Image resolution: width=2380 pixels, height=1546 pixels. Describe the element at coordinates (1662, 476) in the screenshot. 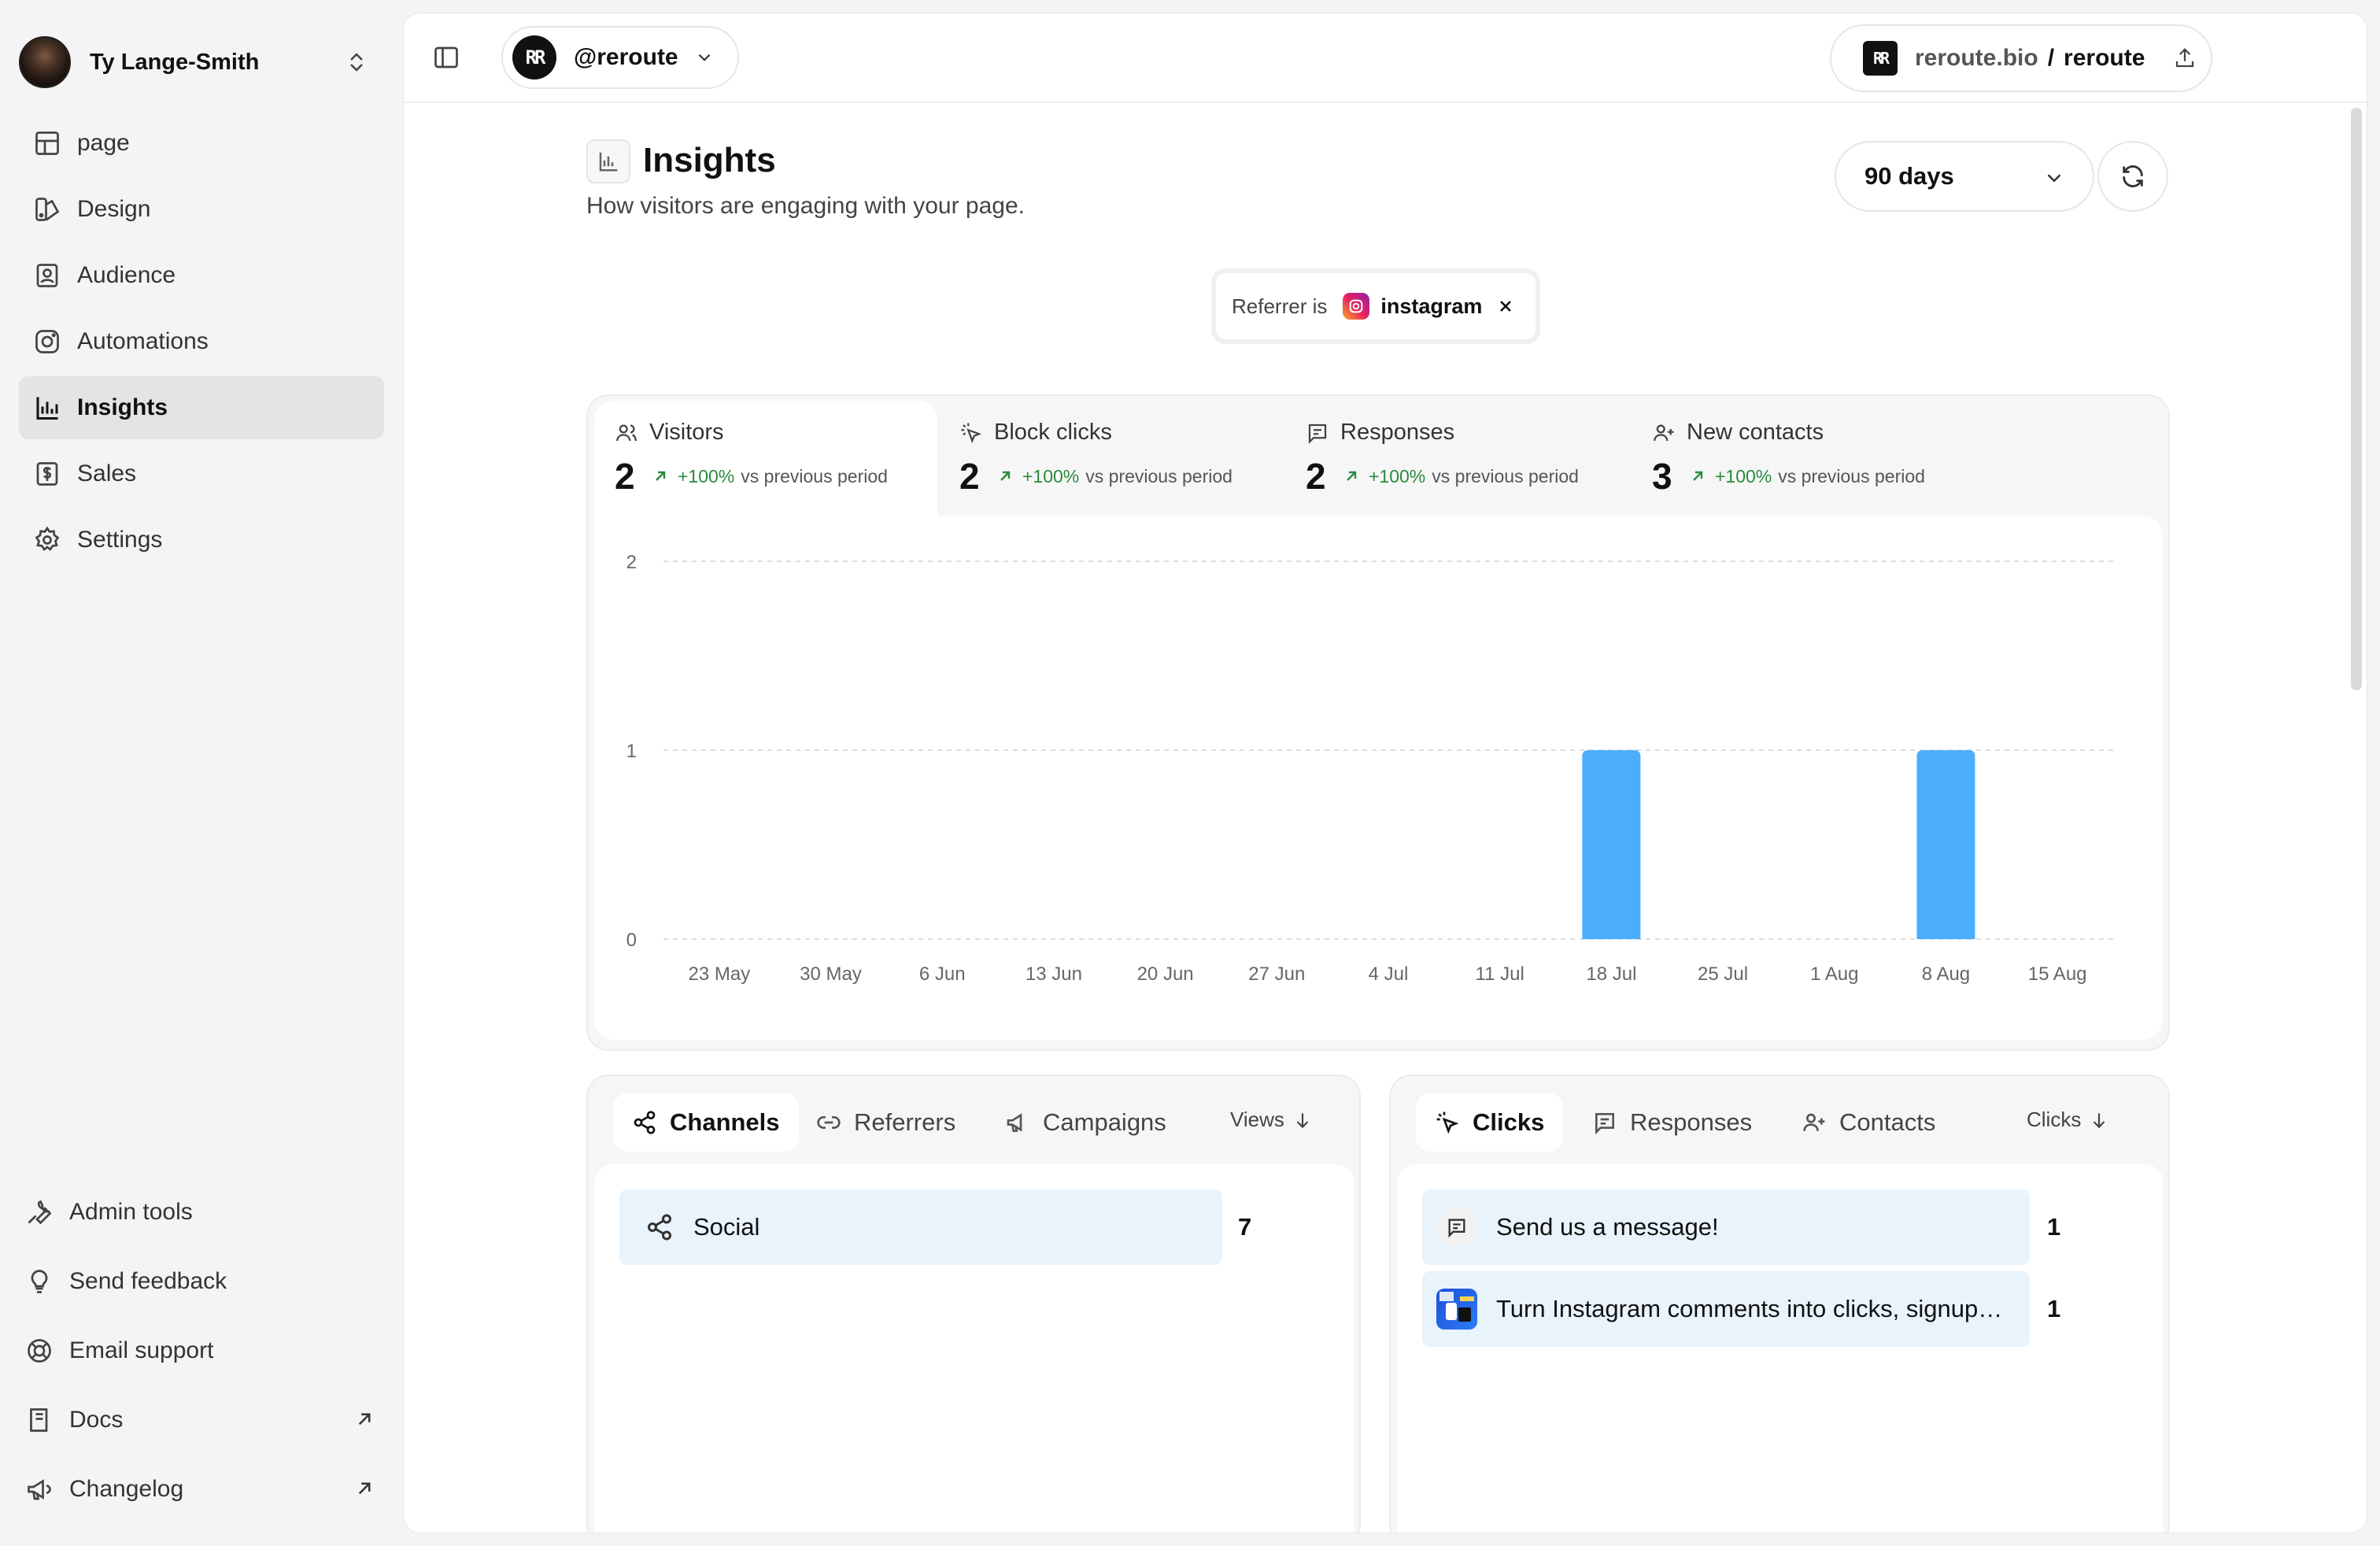

I see `metric-value: 3` at that location.